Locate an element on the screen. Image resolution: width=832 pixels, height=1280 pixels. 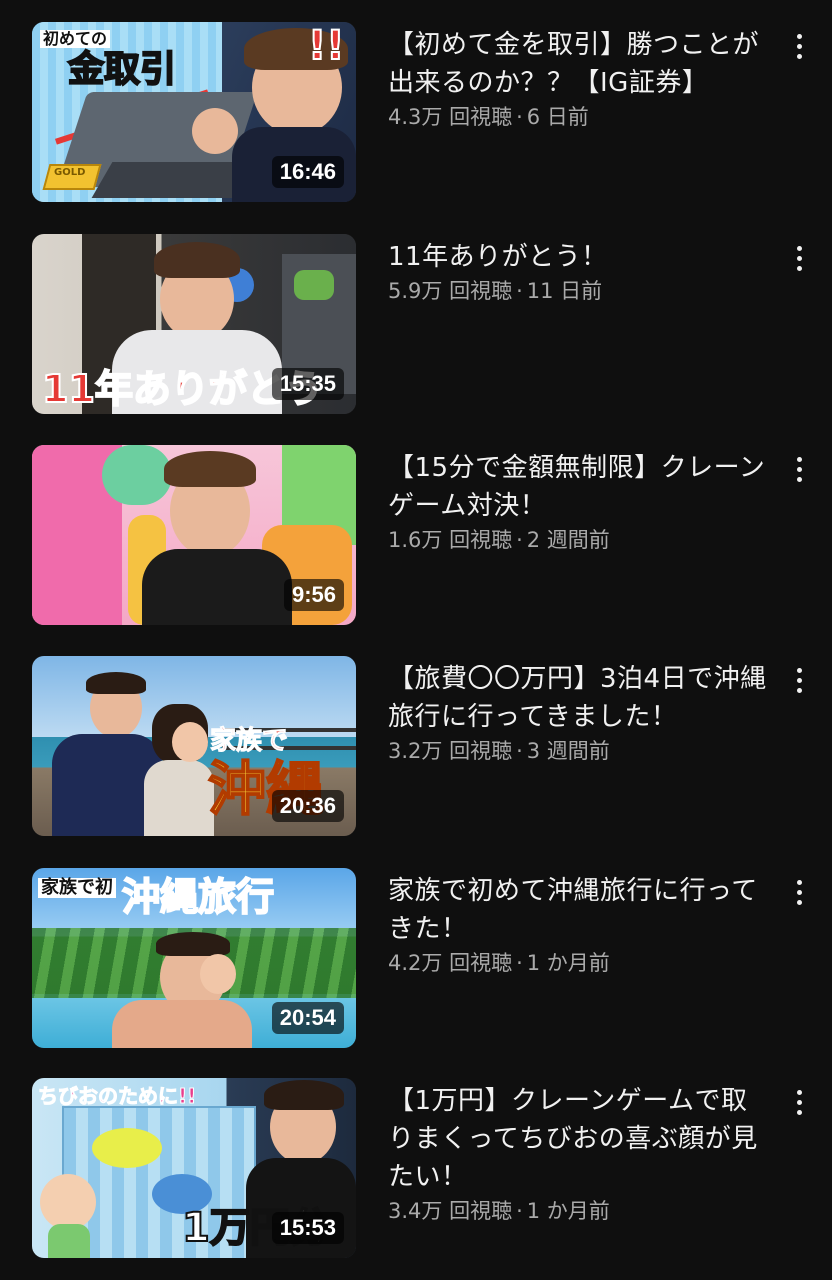
video-thumbnail: 家族で 沖縄 20:36 is located at coordinates (194, 746).